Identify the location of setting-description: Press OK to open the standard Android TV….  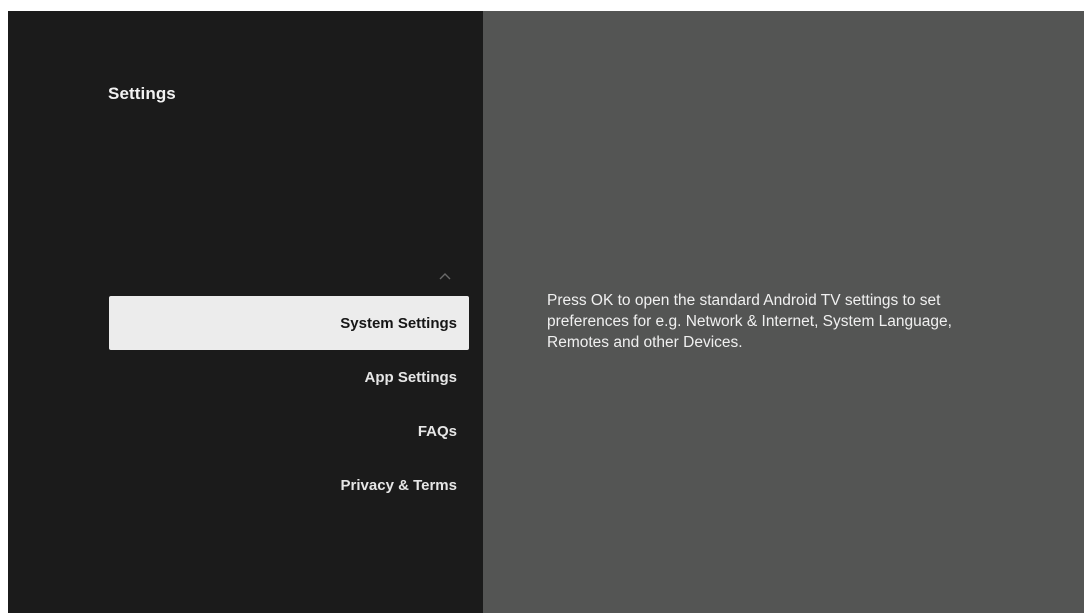
(749, 321).